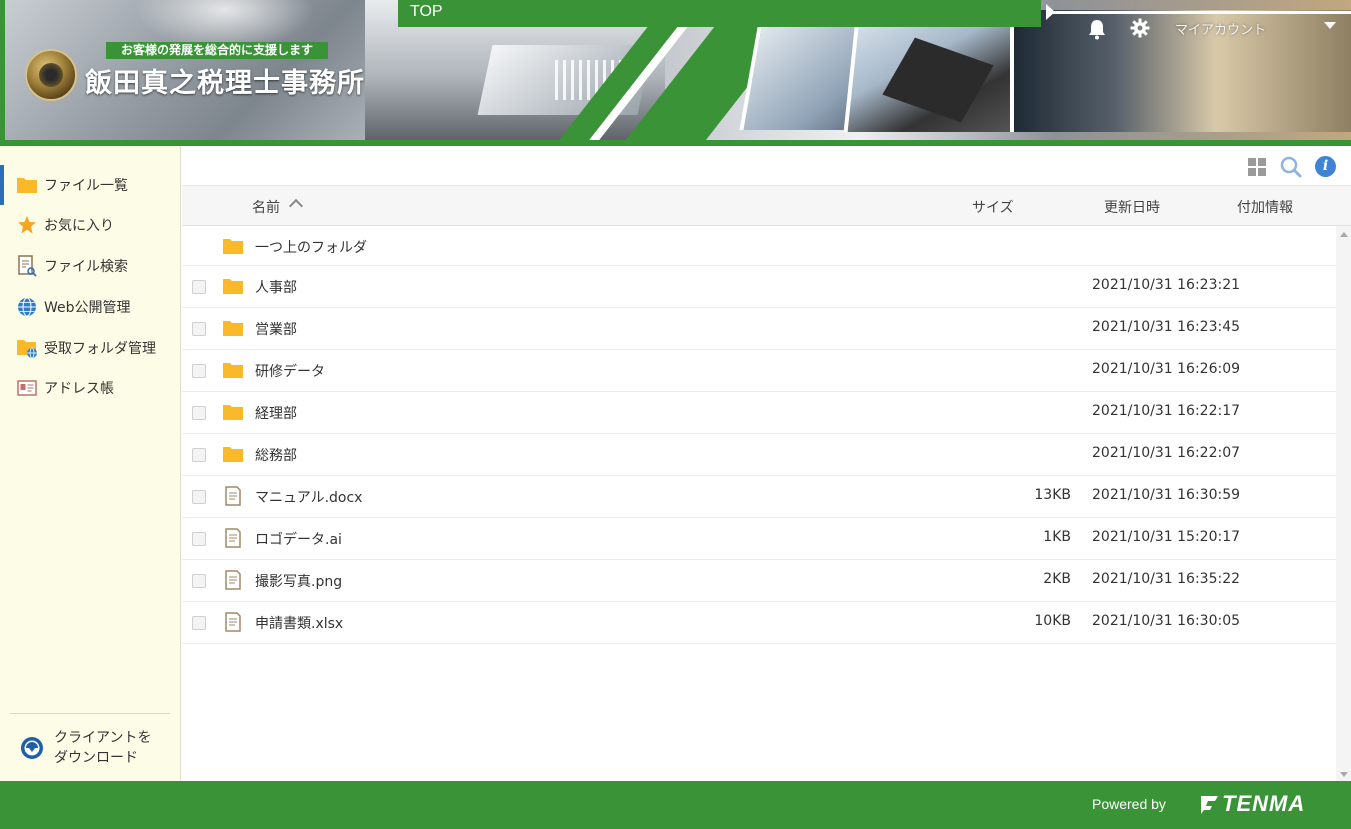 This screenshot has height=829, width=1351. I want to click on file-name: マニュアル.docx, so click(308, 497).